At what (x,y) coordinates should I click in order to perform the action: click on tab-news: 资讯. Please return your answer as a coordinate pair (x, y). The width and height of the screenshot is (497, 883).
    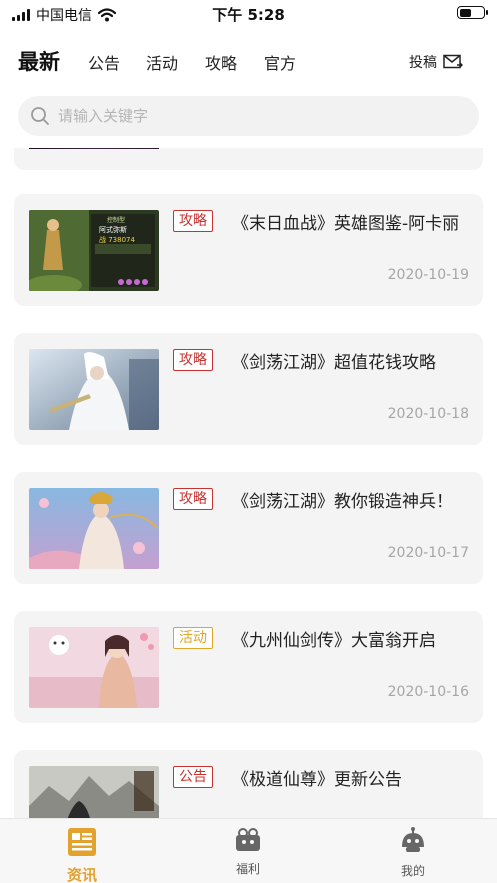
    Looking at the image, I should click on (82, 855).